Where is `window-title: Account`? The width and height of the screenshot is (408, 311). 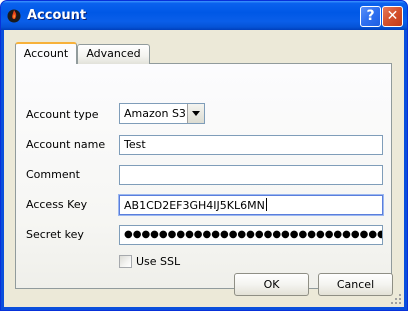 window-title: Account is located at coordinates (57, 15).